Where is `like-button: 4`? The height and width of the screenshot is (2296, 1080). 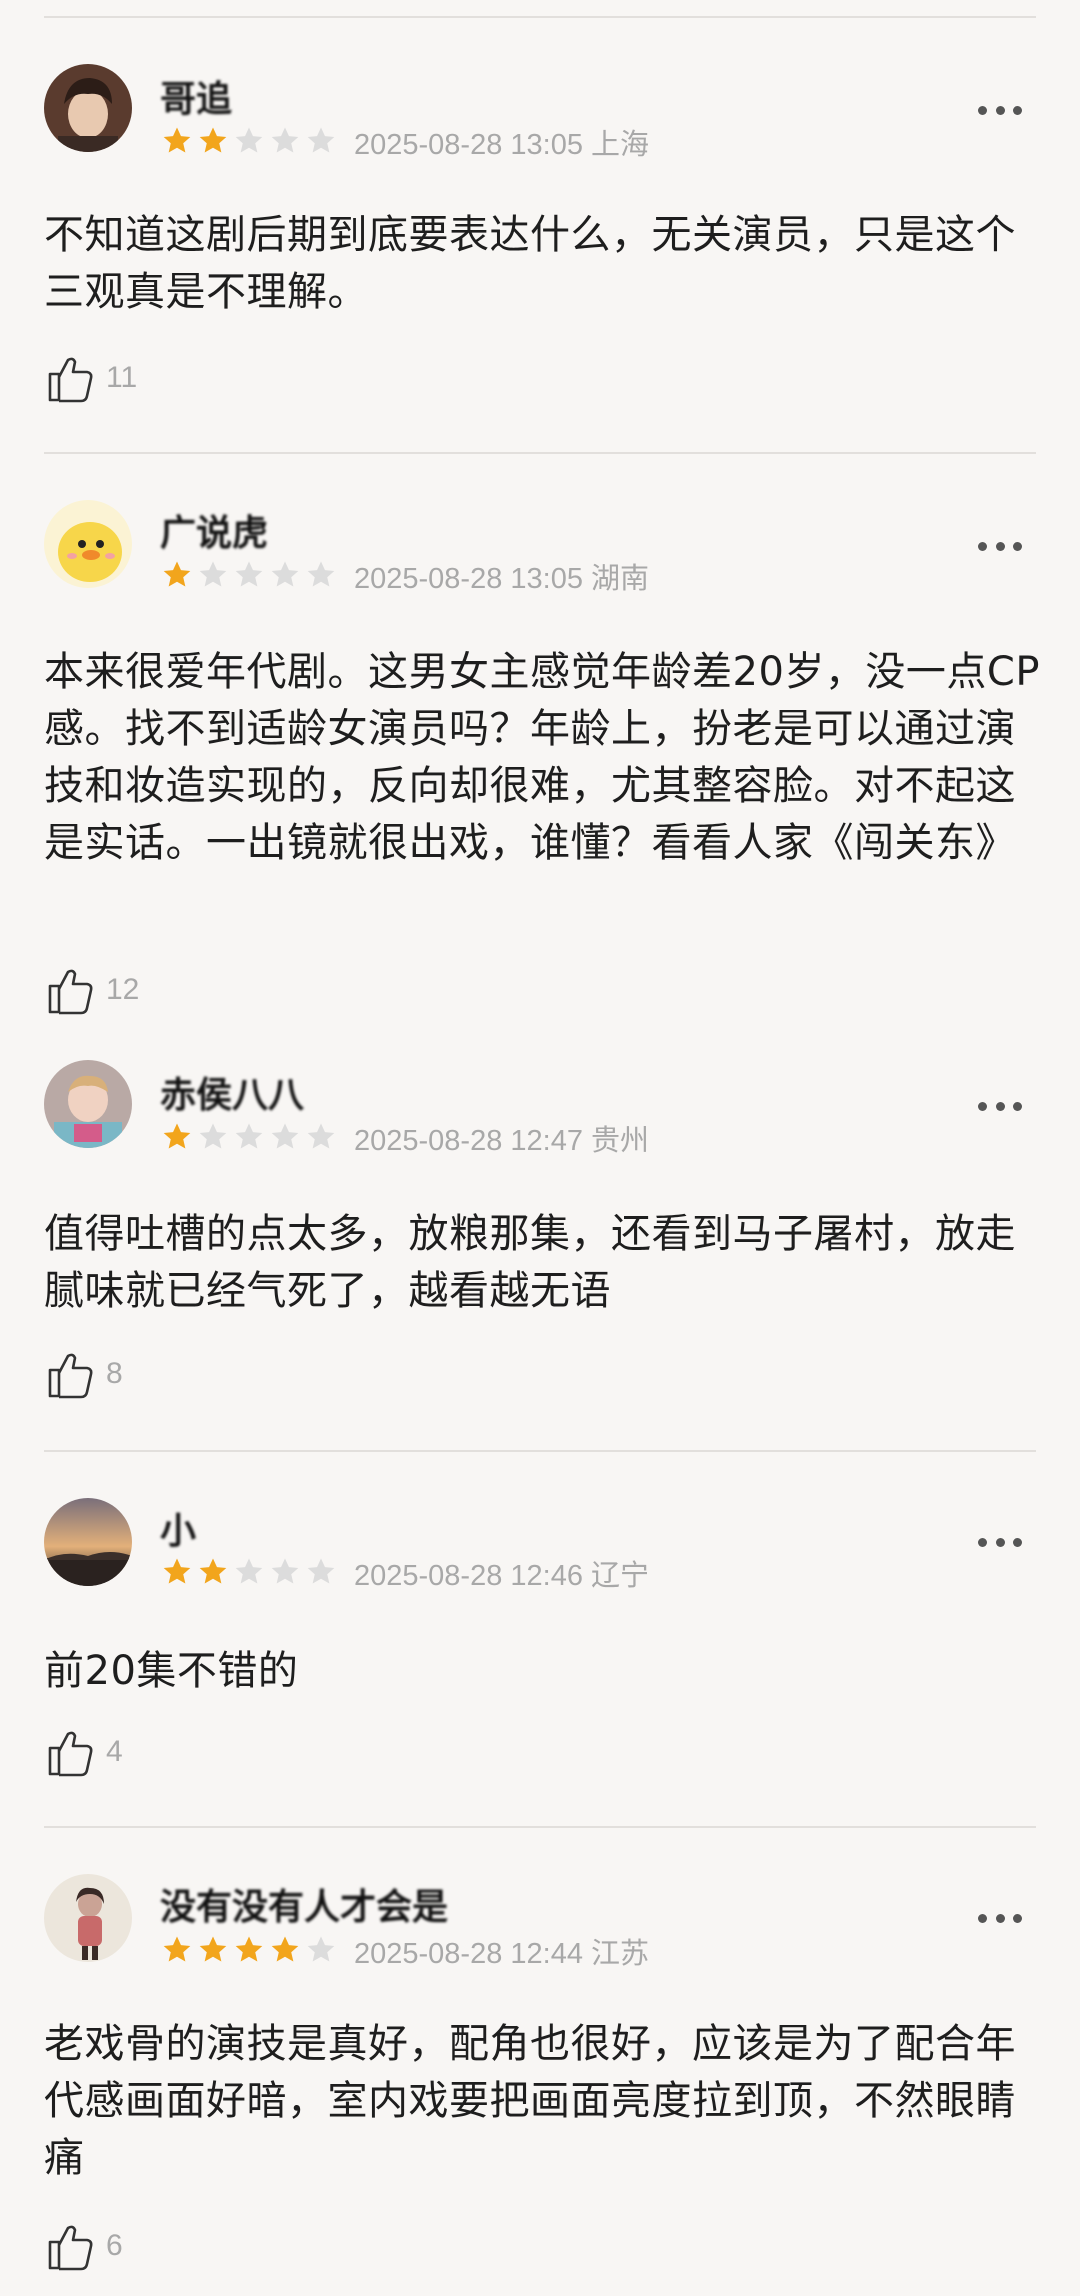
like-button: 4 is located at coordinates (83, 1752).